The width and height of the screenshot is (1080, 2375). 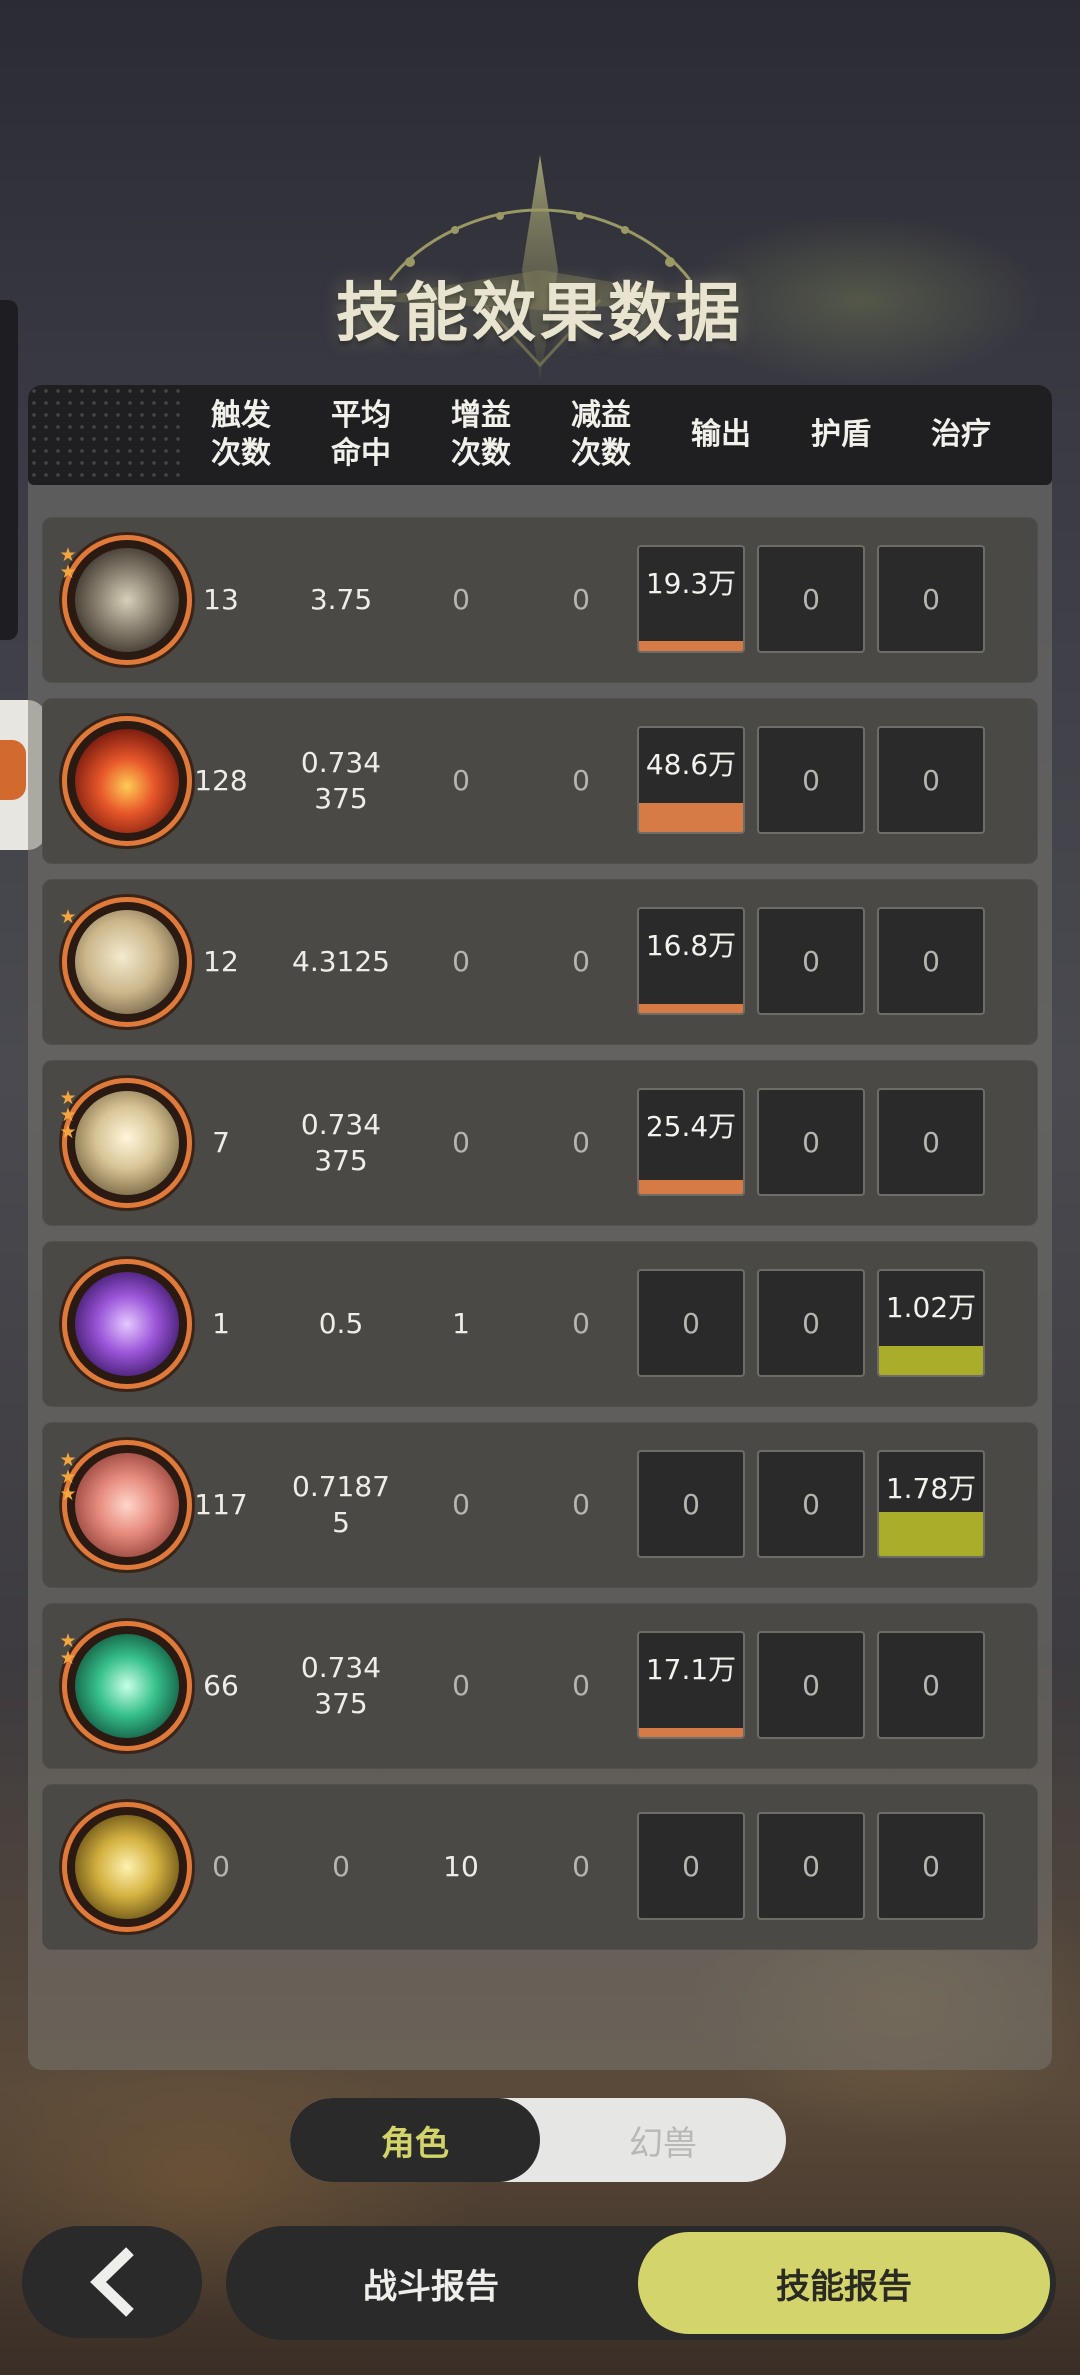 I want to click on chevron-left-icon, so click(x=112, y=2282).